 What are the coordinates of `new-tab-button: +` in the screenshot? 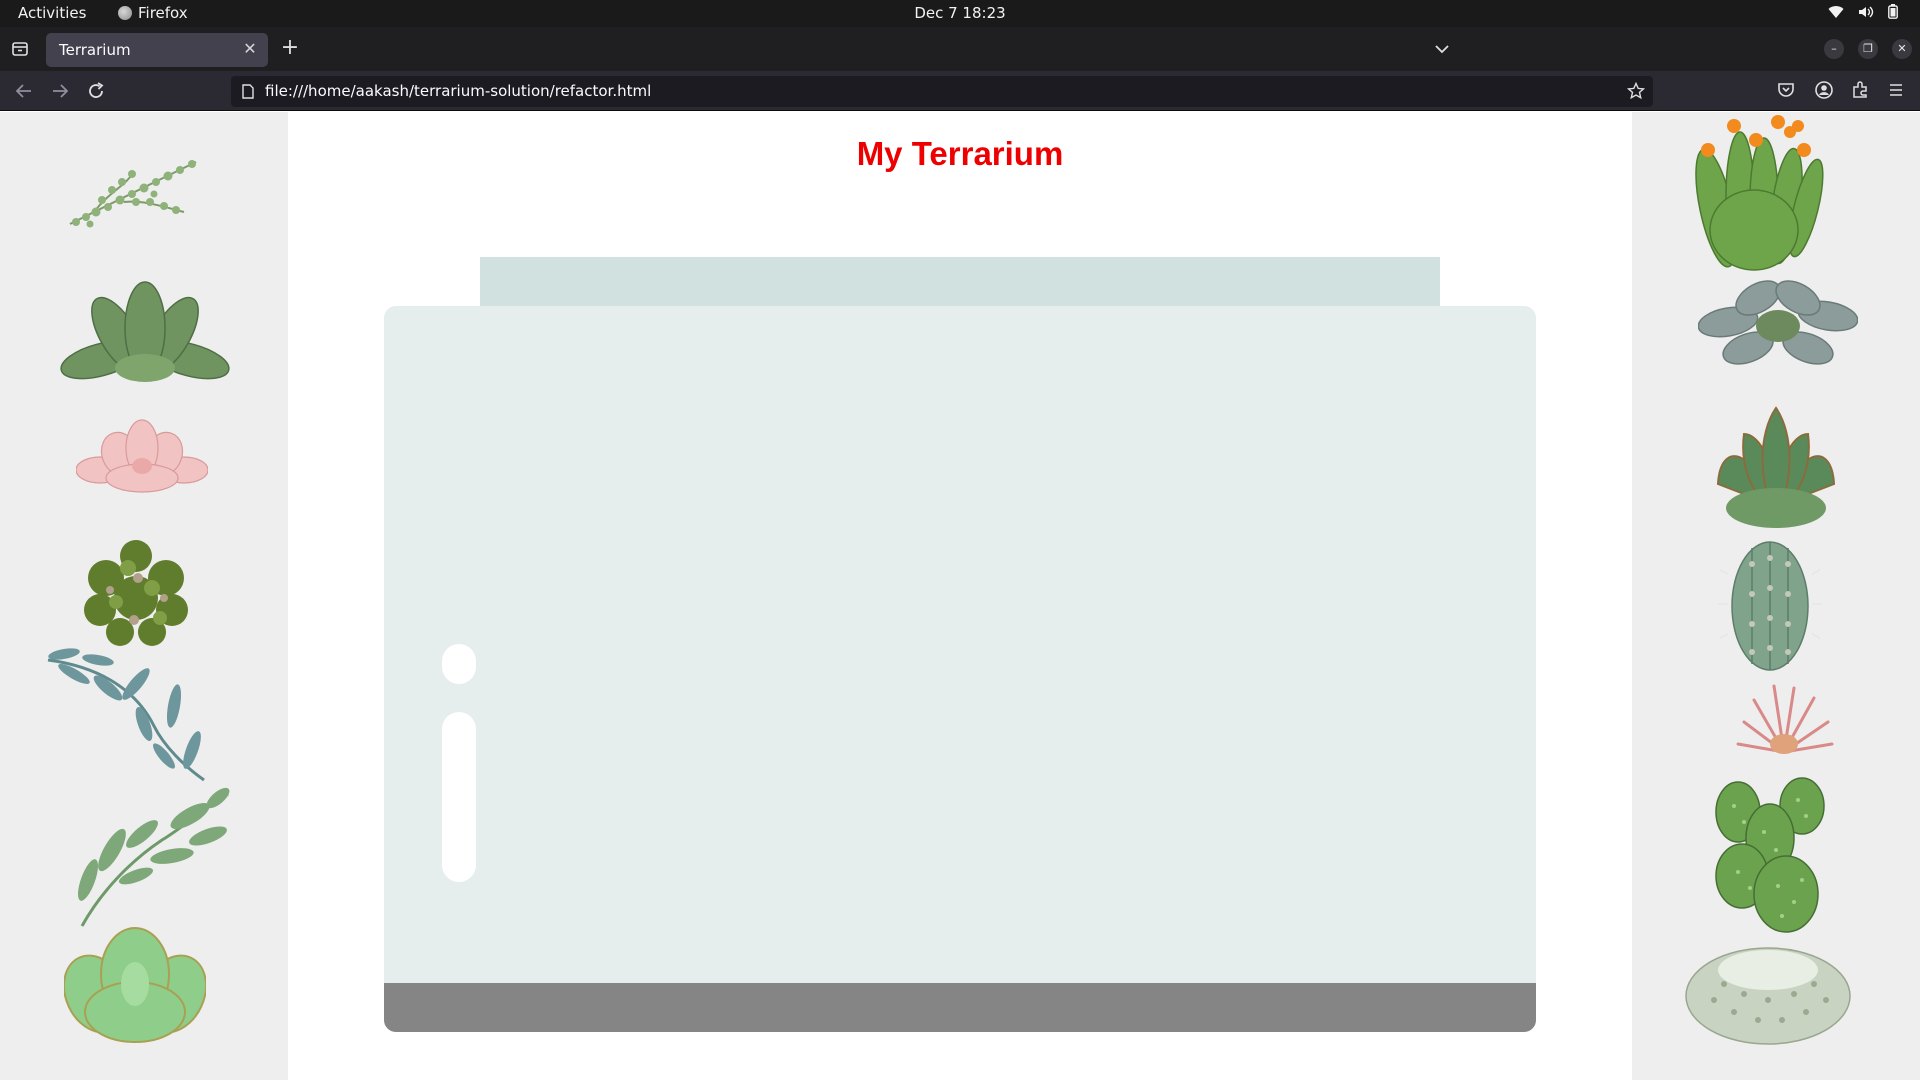 It's located at (290, 49).